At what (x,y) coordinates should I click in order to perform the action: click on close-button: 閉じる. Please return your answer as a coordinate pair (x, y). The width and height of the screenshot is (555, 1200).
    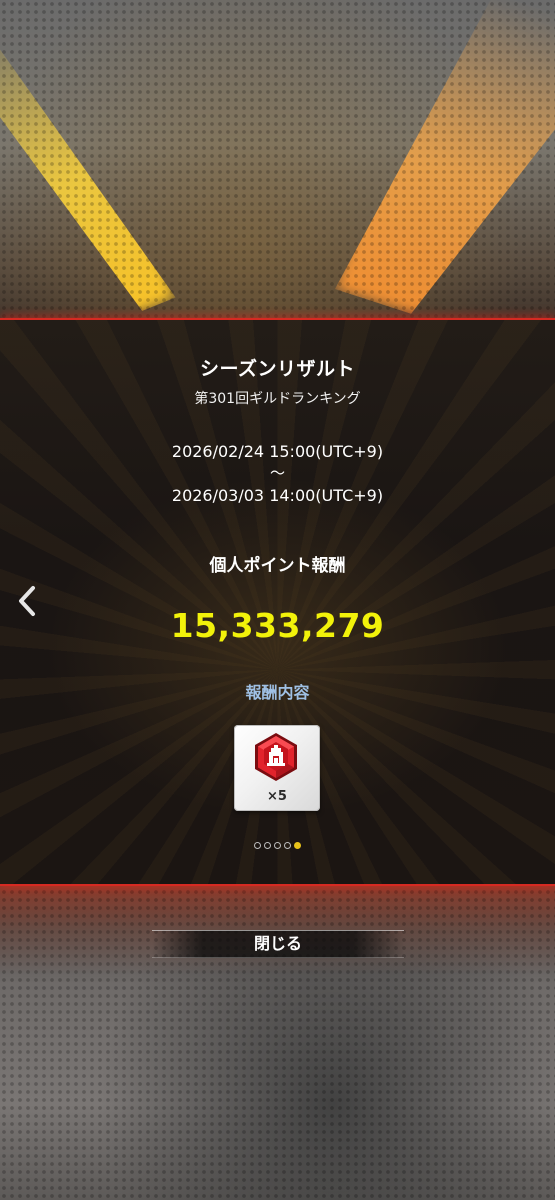
    Looking at the image, I should click on (278, 944).